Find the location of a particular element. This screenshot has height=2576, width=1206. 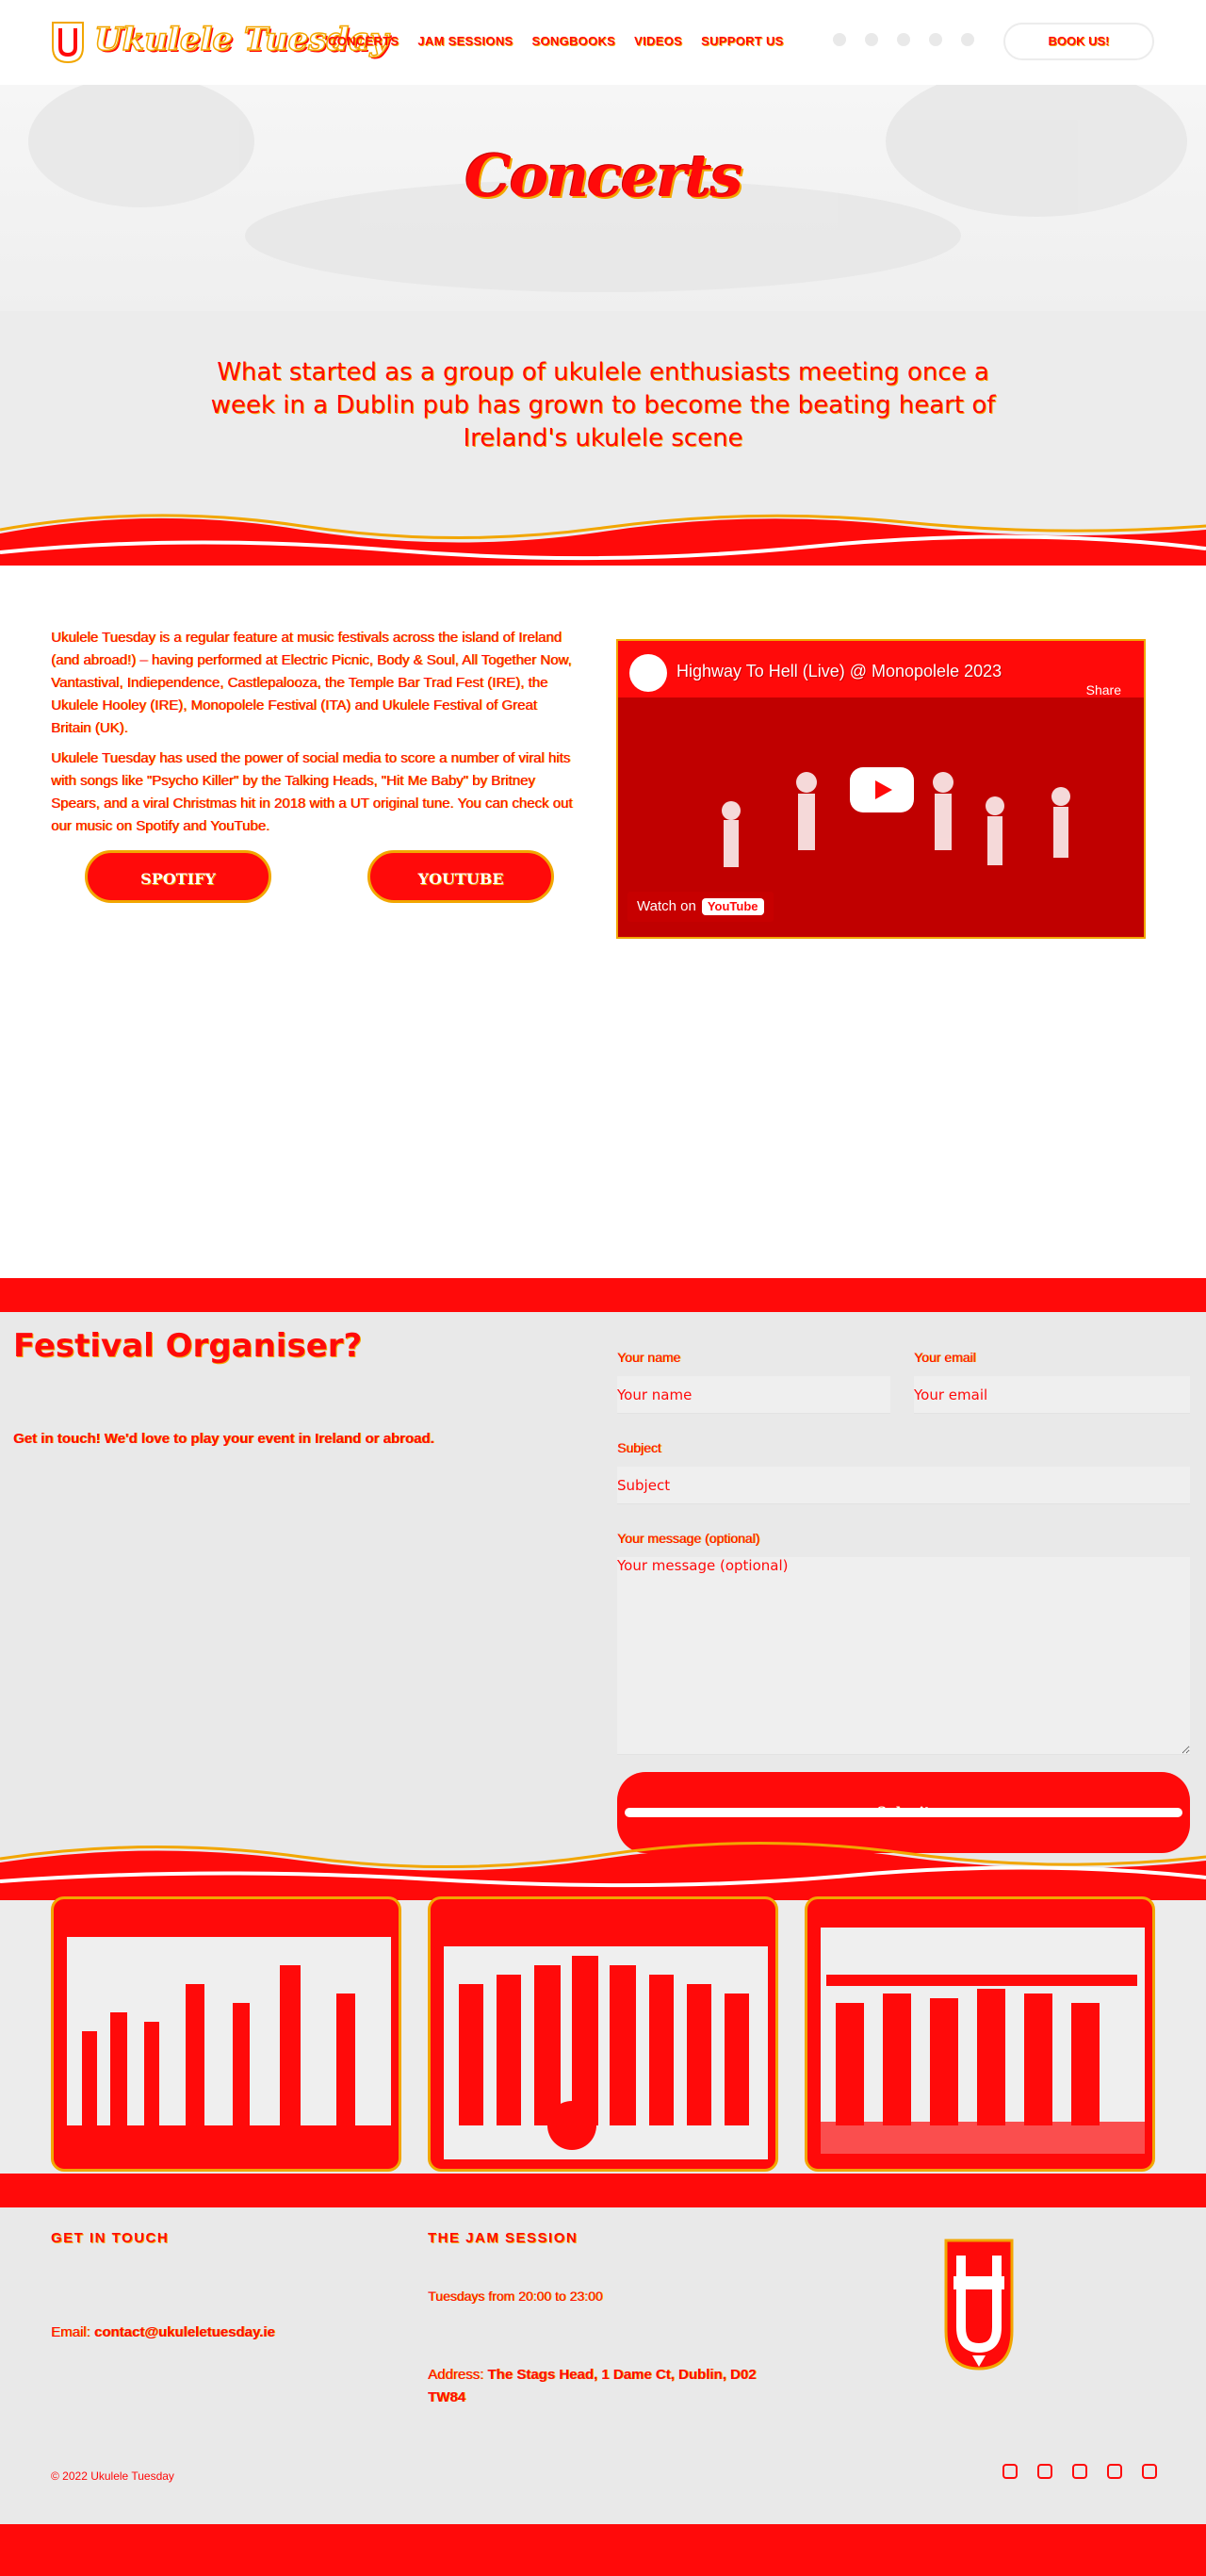

address-label: Address: is located at coordinates (456, 2375).